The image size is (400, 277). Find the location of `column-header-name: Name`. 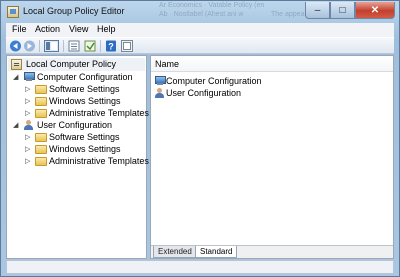

column-header-name: Name is located at coordinates (272, 64).